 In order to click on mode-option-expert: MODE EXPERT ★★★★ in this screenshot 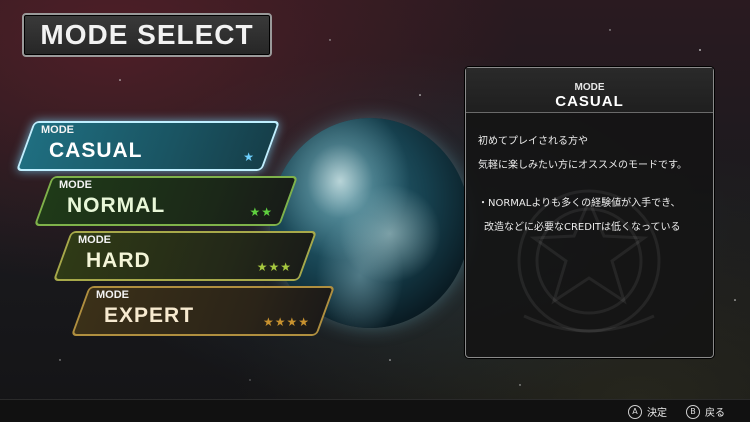, I will do `click(203, 311)`.